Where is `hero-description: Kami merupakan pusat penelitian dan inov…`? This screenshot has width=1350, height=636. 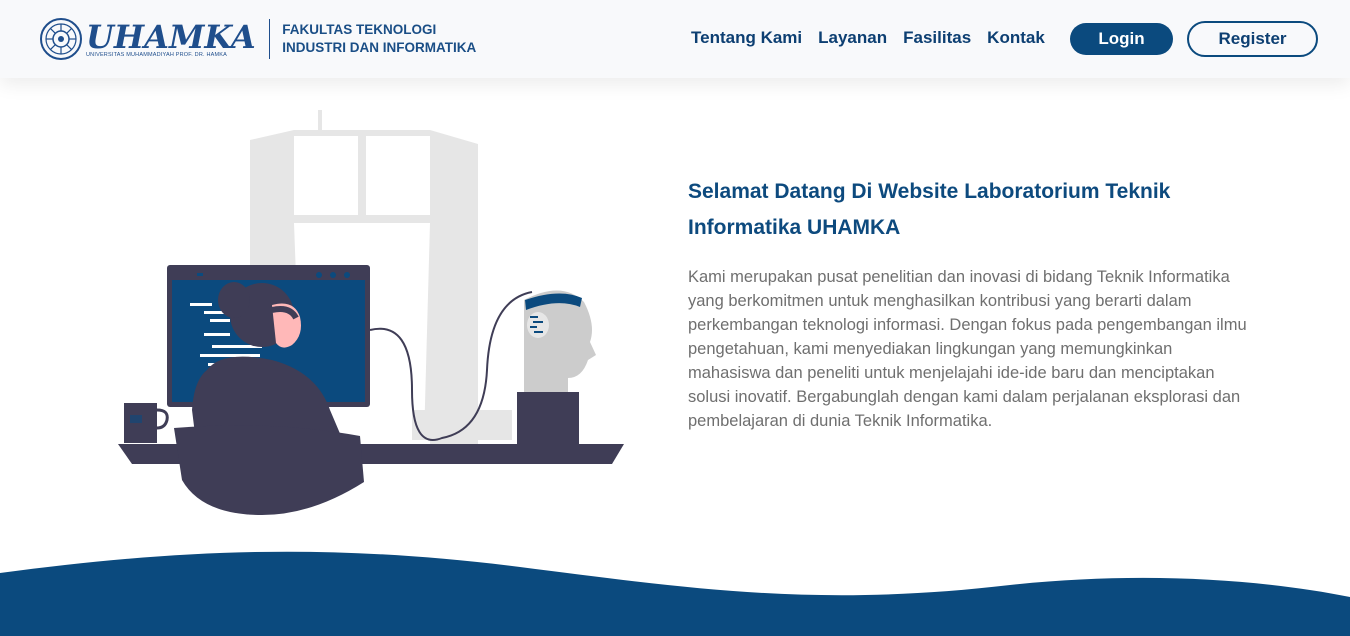
hero-description: Kami merupakan pusat penelitian dan inov… is located at coordinates (967, 349).